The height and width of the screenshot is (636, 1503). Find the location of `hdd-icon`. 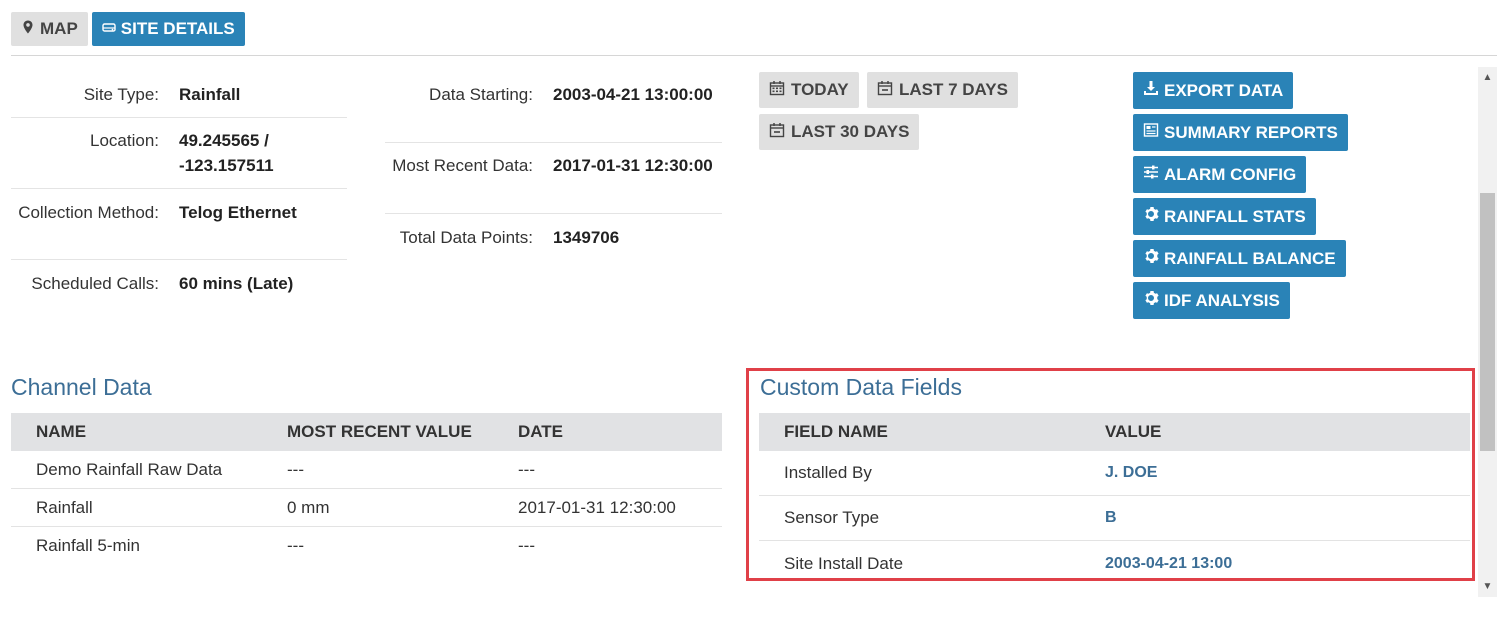

hdd-icon is located at coordinates (109, 29).